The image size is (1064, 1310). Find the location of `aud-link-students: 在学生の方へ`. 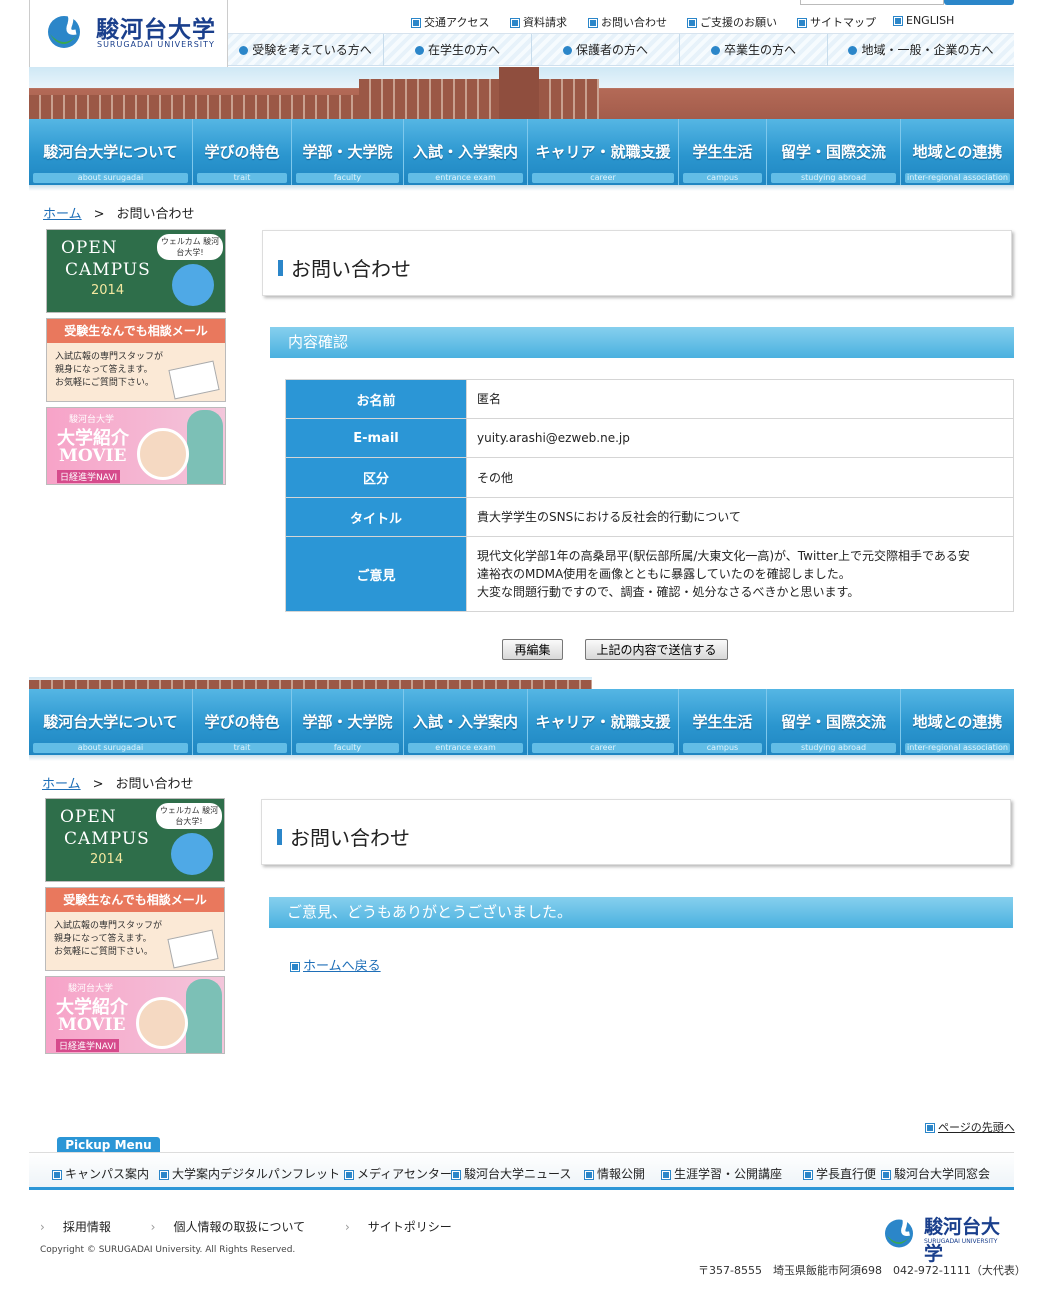

aud-link-students: 在学生の方へ is located at coordinates (458, 50).